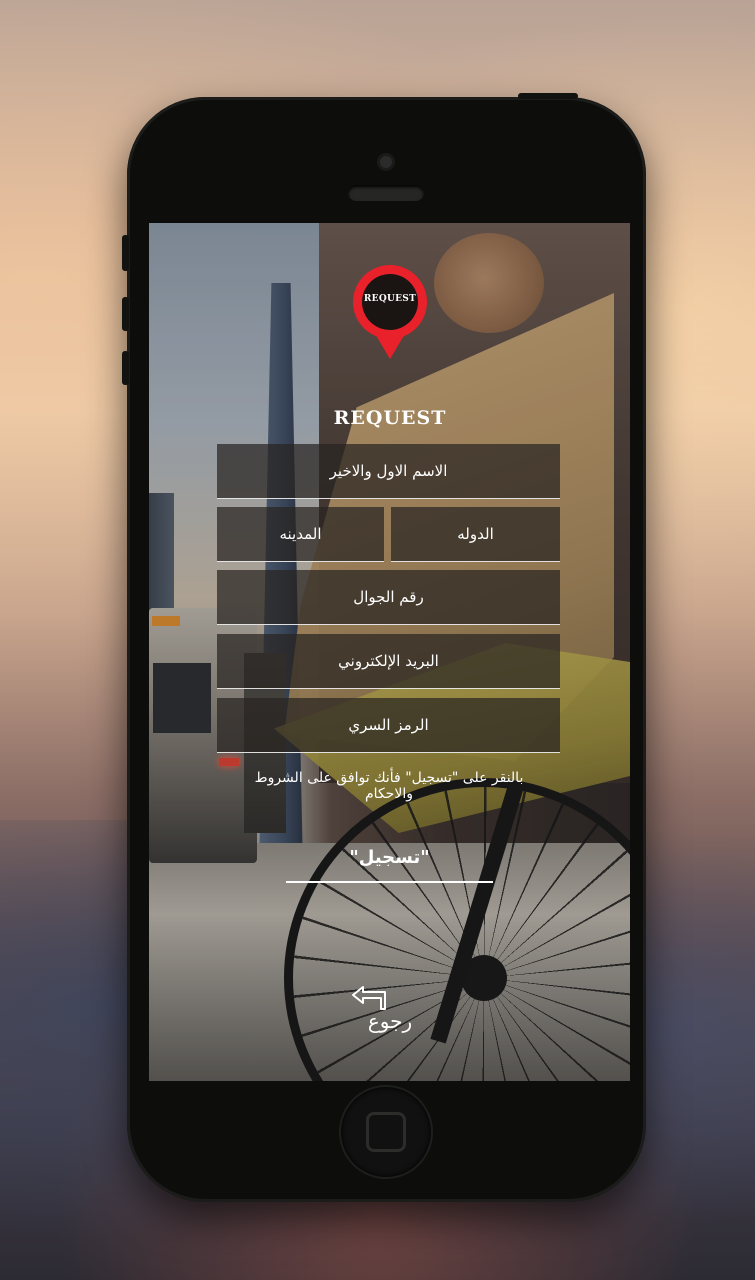 The height and width of the screenshot is (1280, 755). I want to click on power-button, so click(548, 96).